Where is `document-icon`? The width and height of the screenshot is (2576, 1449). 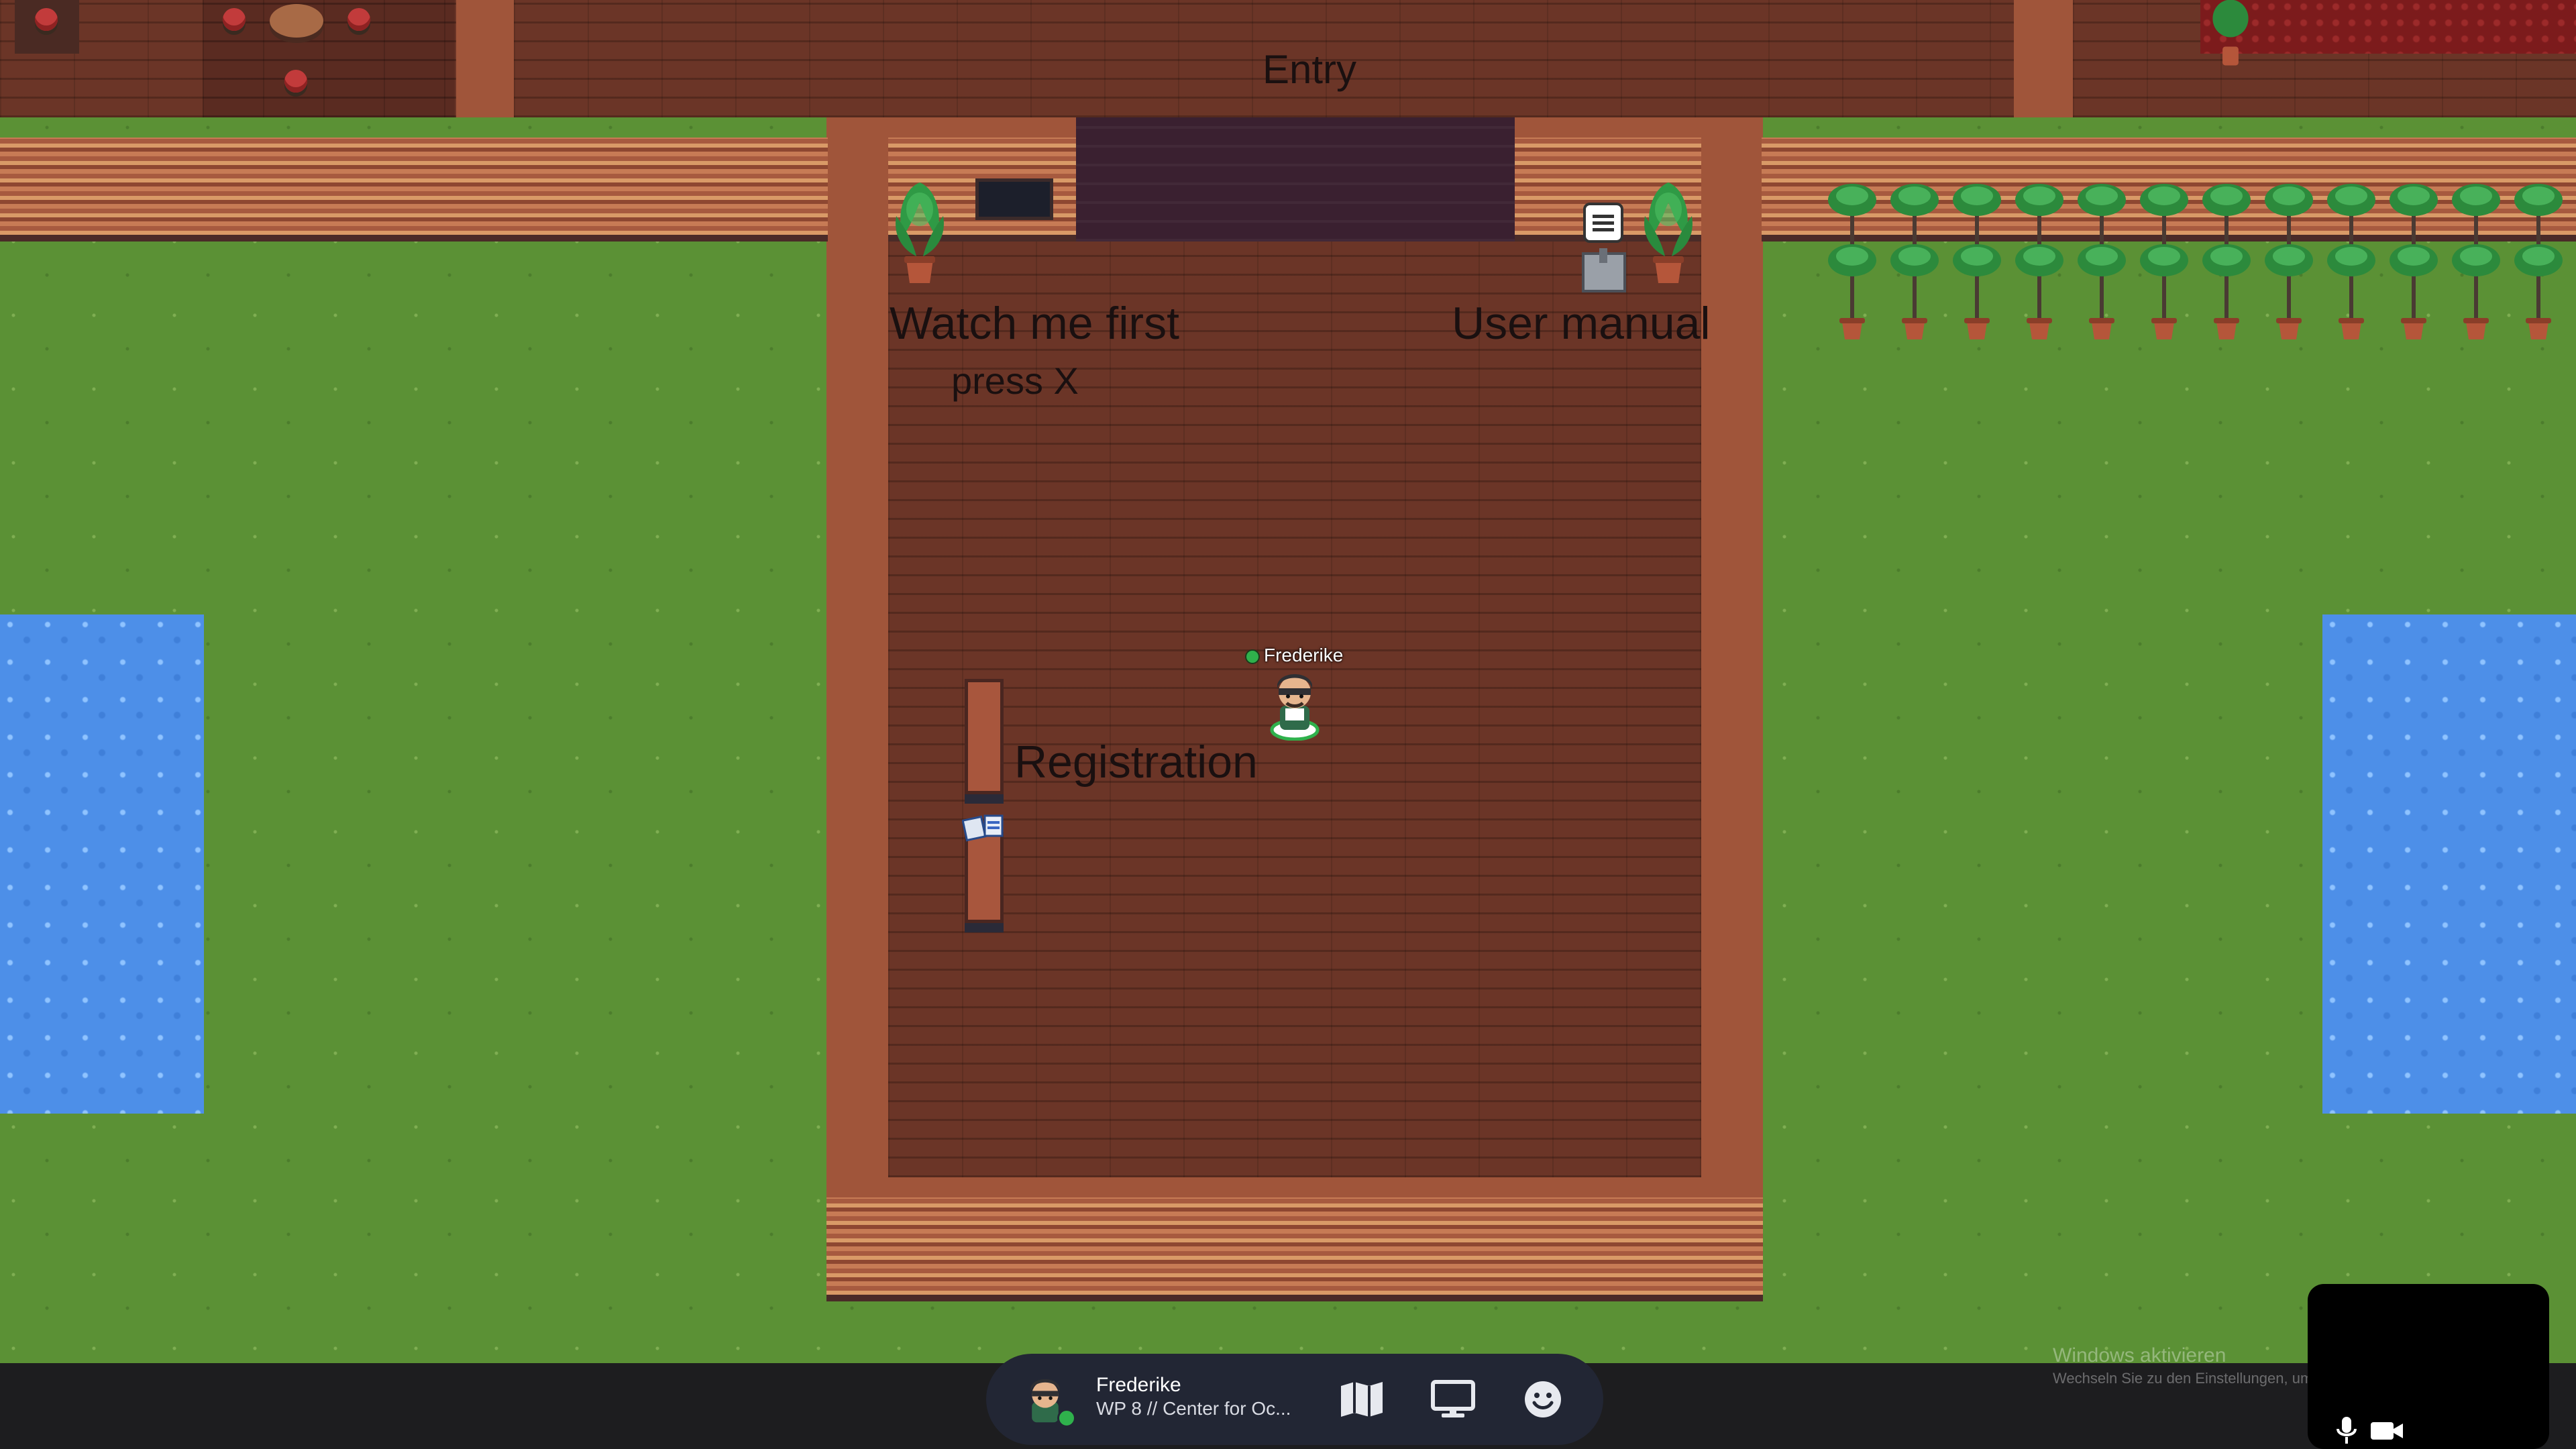 document-icon is located at coordinates (1604, 247).